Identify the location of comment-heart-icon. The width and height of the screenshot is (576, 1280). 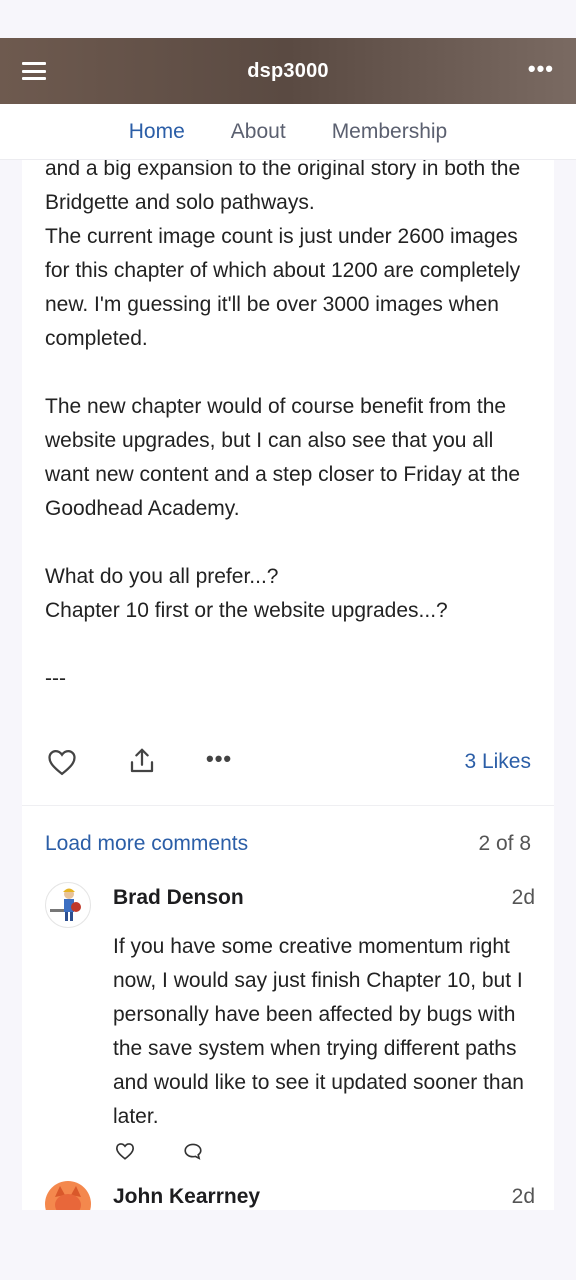
(125, 1151).